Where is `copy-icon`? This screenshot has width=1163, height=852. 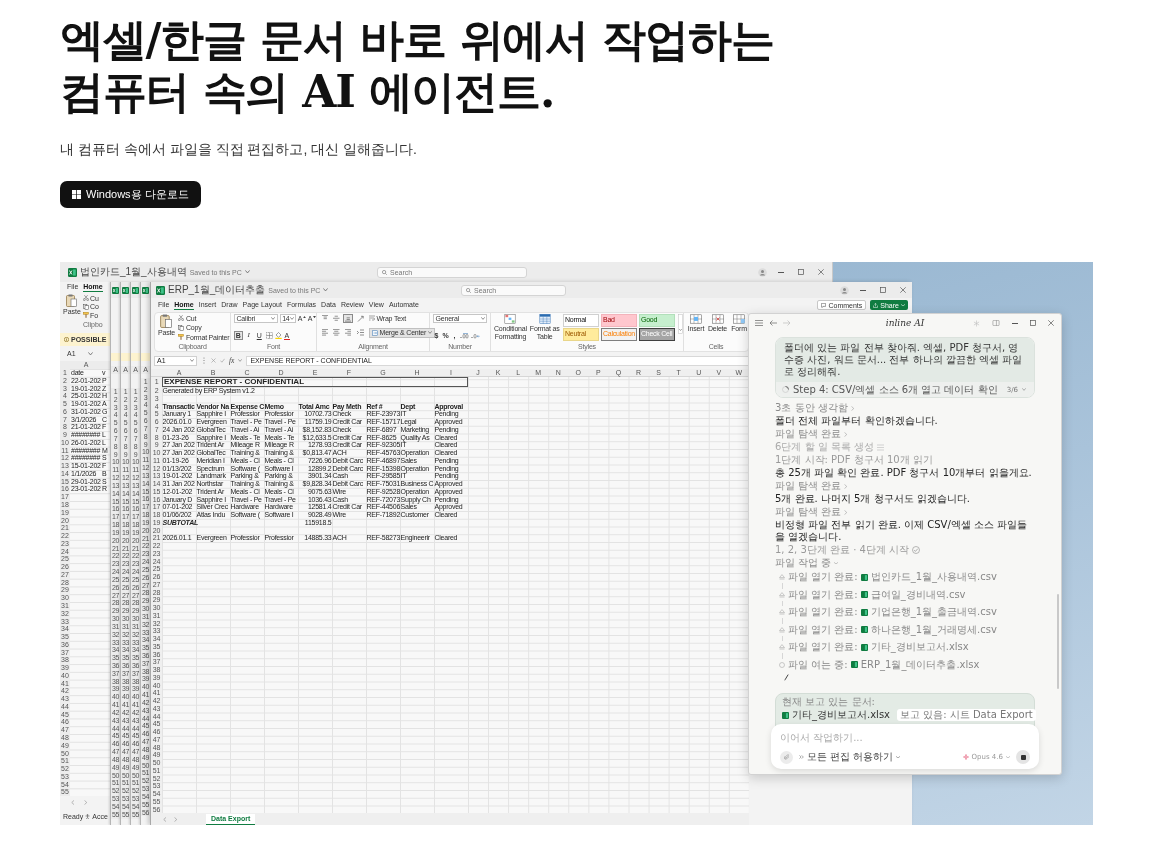
copy-icon is located at coordinates (85, 306).